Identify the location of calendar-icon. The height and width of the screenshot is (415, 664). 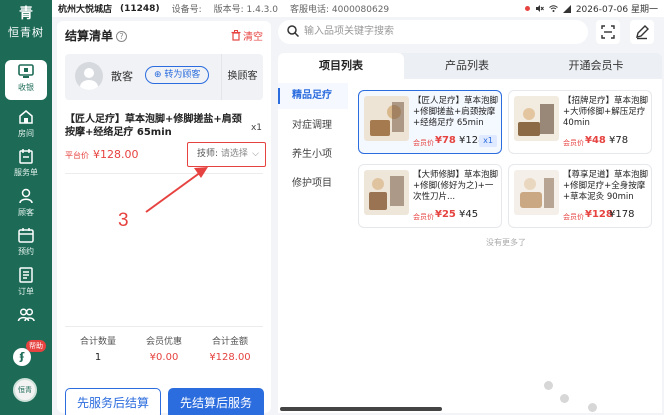
(26, 235).